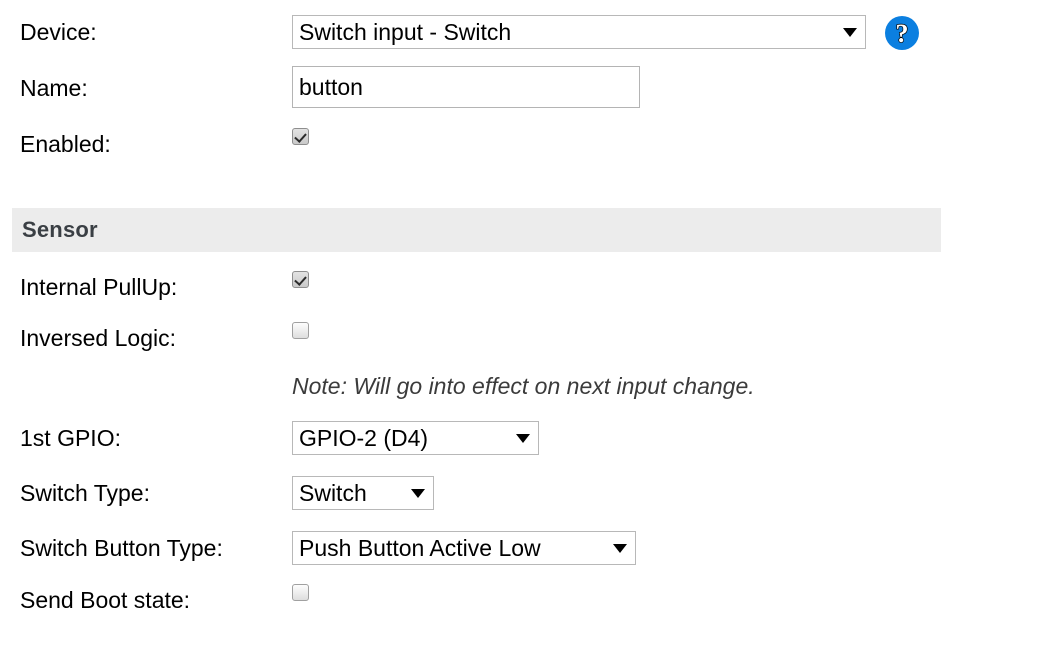 This screenshot has height=655, width=1046. Describe the element at coordinates (105, 599) in the screenshot. I see `send-boot-state-label: Send Boot state:` at that location.